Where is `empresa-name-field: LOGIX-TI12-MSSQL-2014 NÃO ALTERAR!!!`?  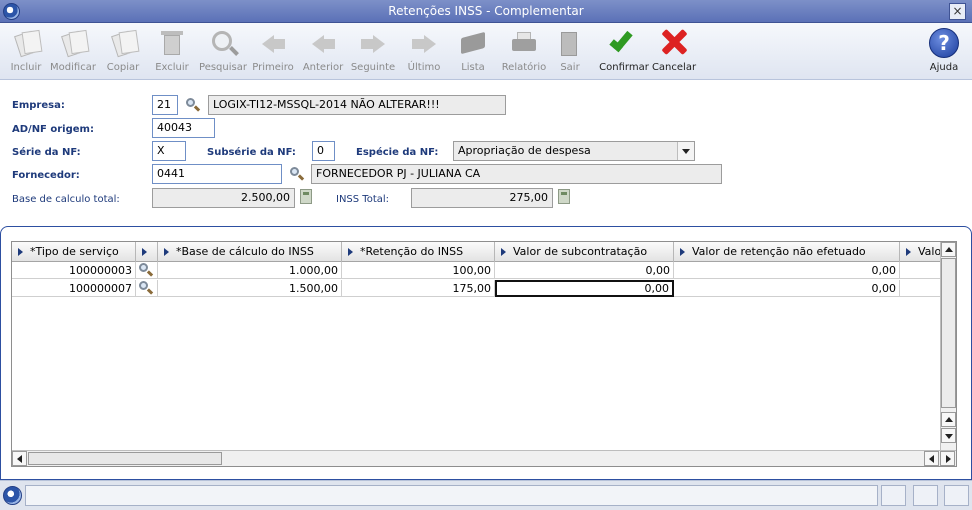
empresa-name-field: LOGIX-TI12-MSSQL-2014 NÃO ALTERAR!!! is located at coordinates (357, 105).